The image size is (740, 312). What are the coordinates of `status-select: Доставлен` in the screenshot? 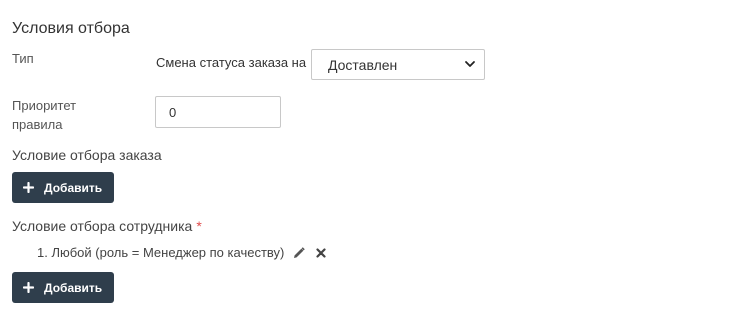 It's located at (398, 64).